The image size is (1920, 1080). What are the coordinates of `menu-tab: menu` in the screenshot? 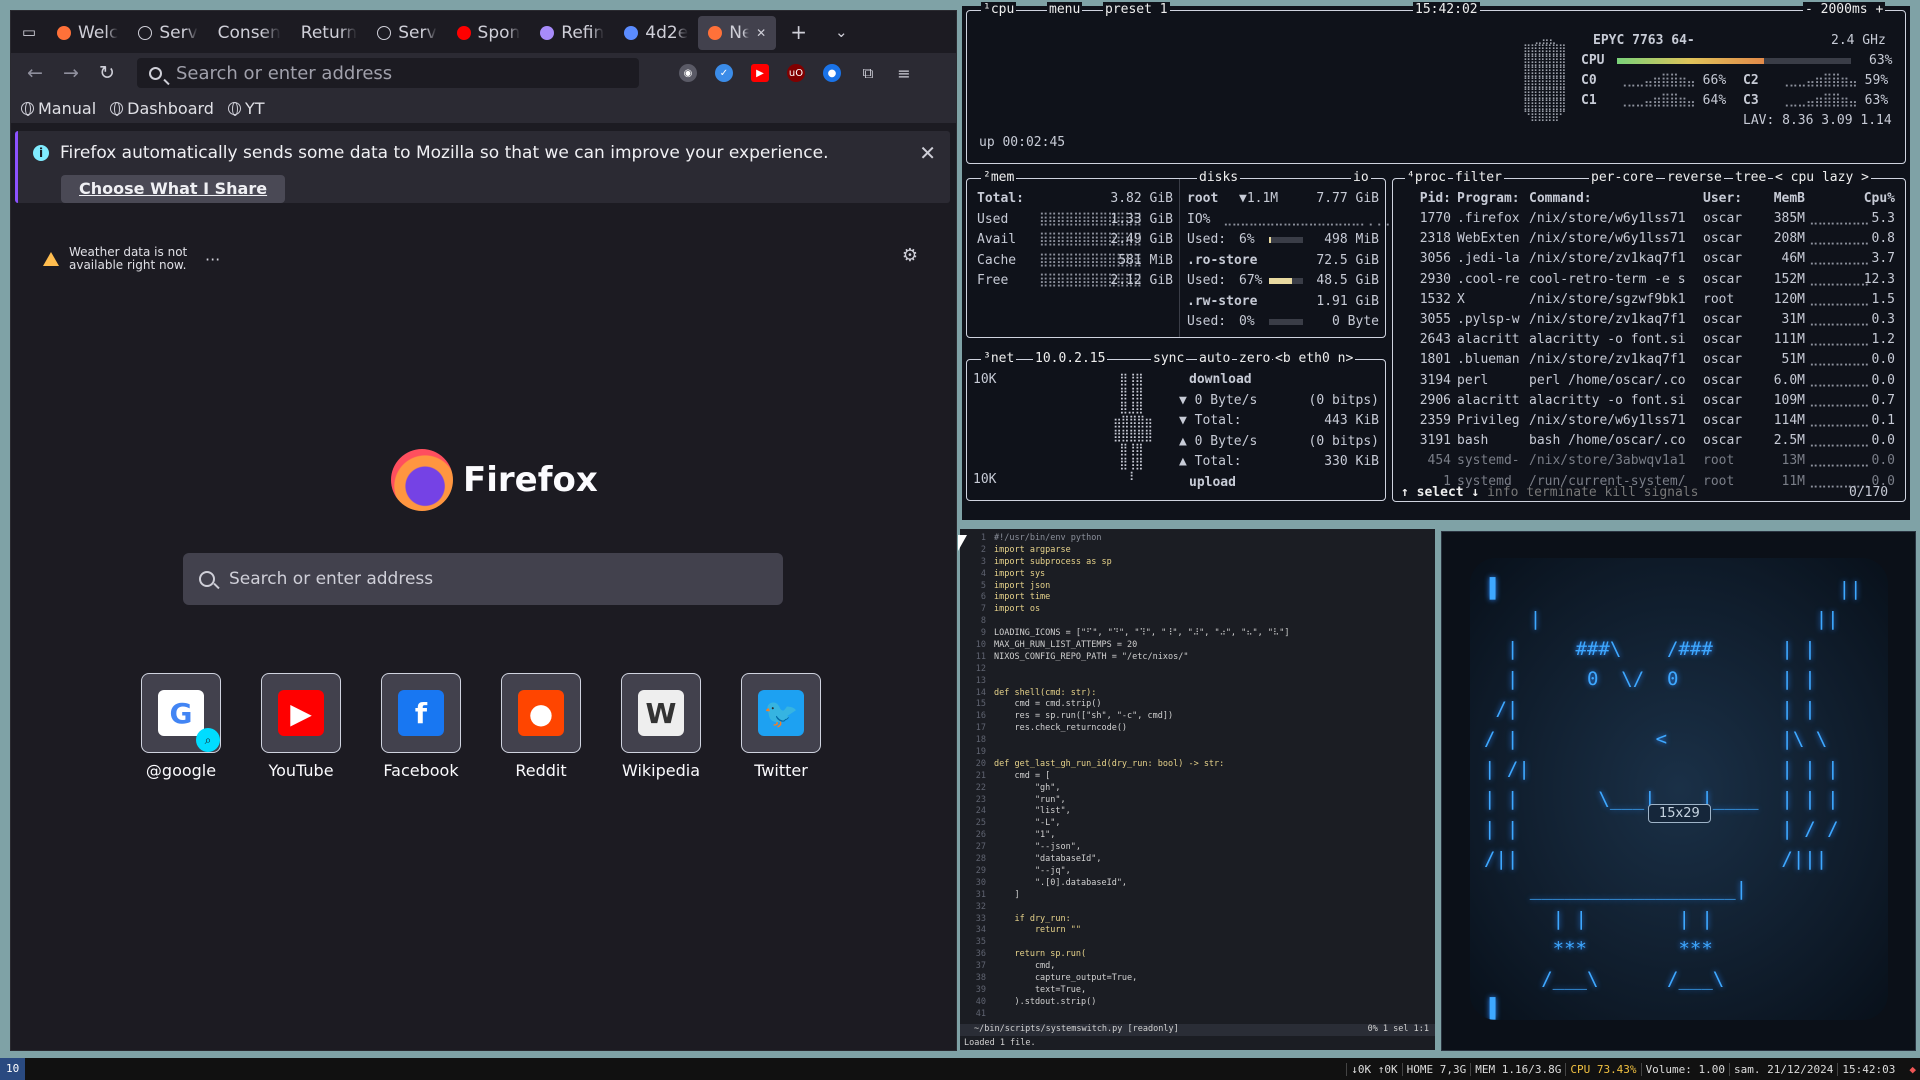 It's located at (1065, 9).